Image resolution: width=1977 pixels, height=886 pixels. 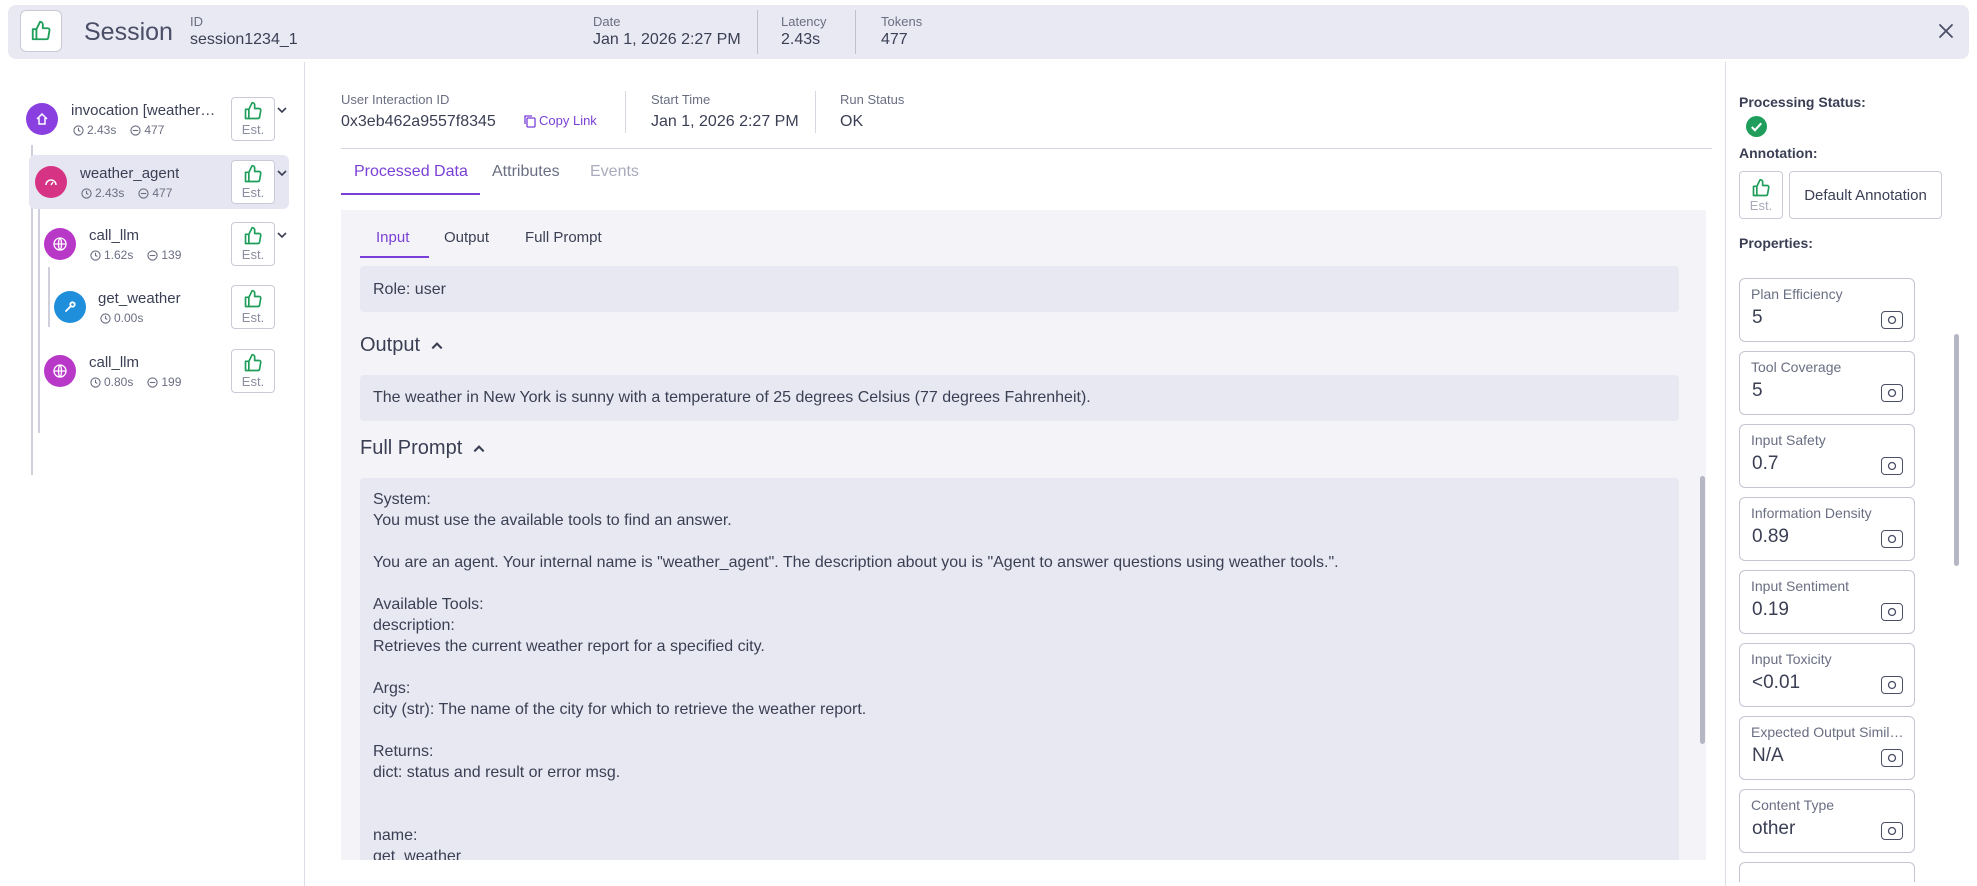 What do you see at coordinates (614, 172) in the screenshot?
I see `tab-events: Events` at bounding box center [614, 172].